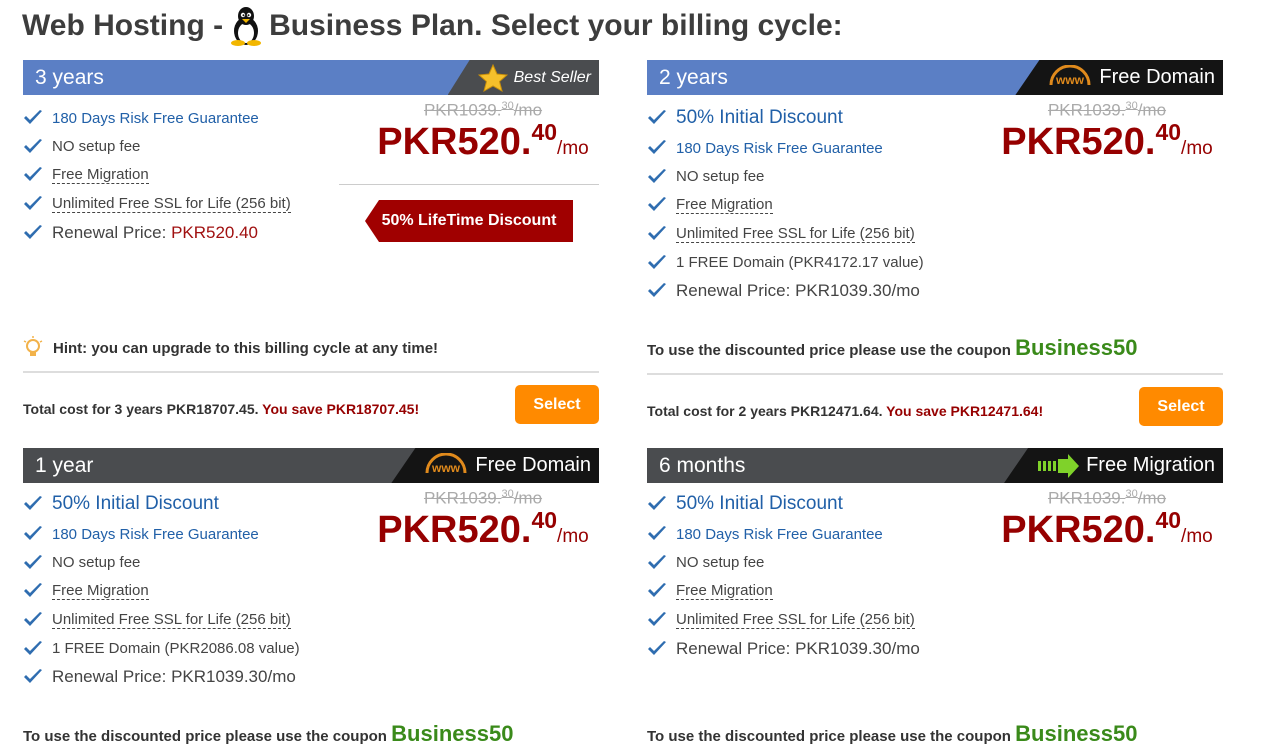  Describe the element at coordinates (161, 648) in the screenshot. I see `feature-item: 1 FREE Domain (PKR2086.08 value)` at that location.